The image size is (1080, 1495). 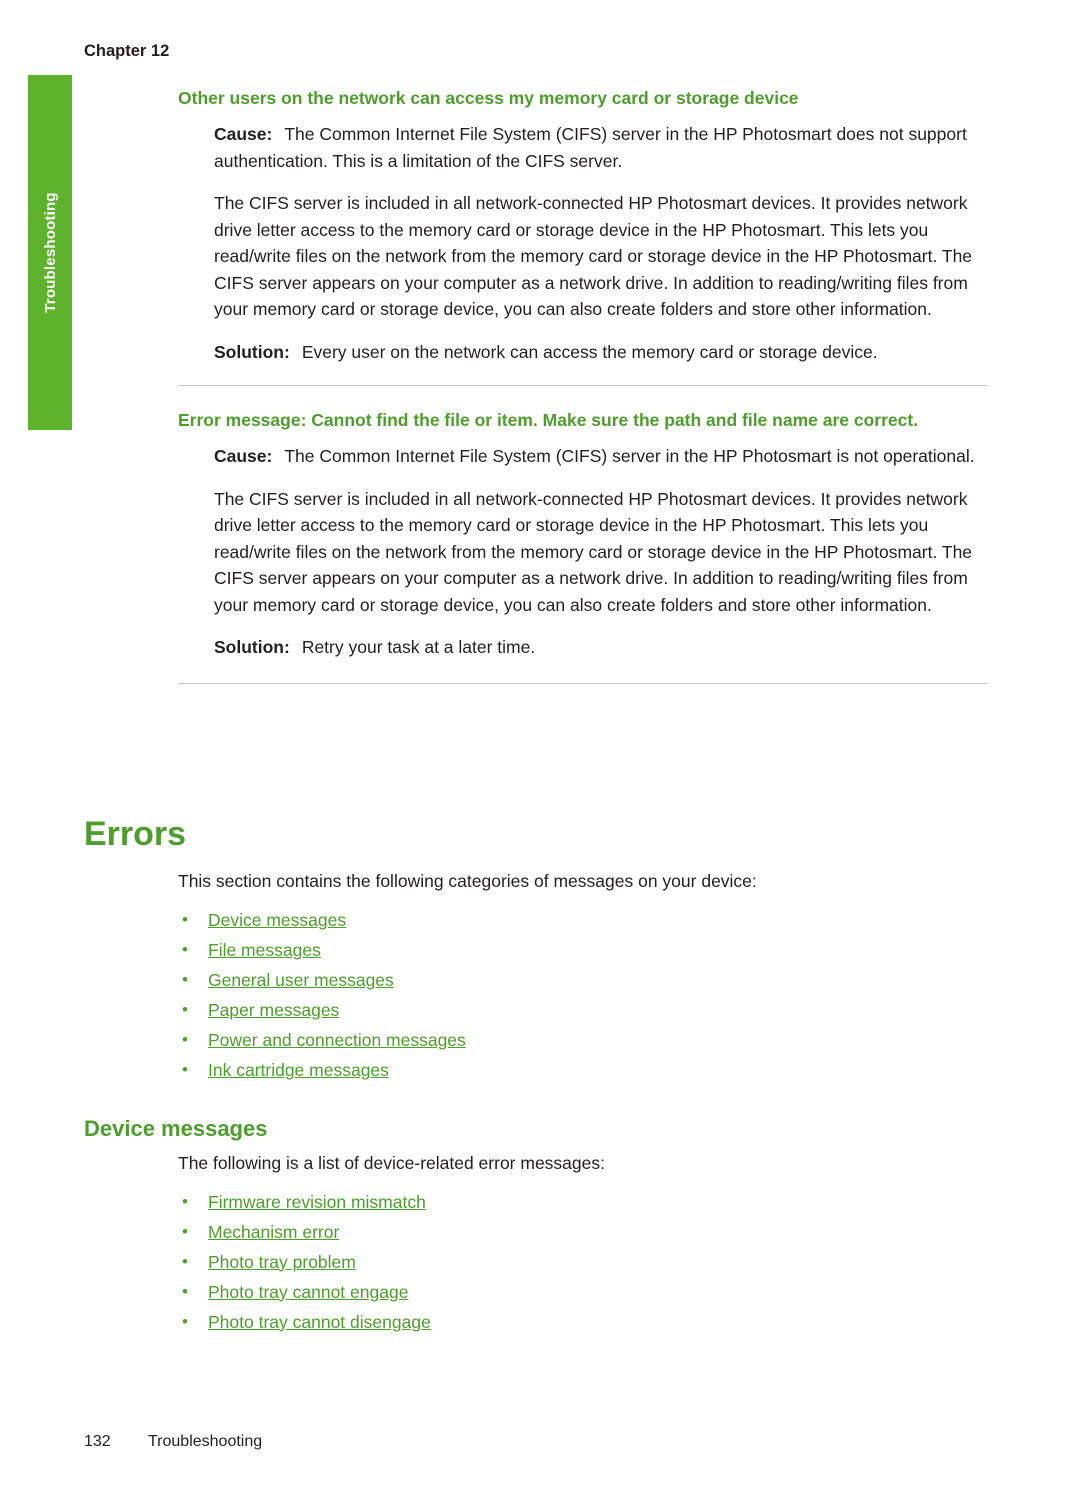 What do you see at coordinates (337, 1040) in the screenshot?
I see `link-power-and-connection-messages: Power and connection messages` at bounding box center [337, 1040].